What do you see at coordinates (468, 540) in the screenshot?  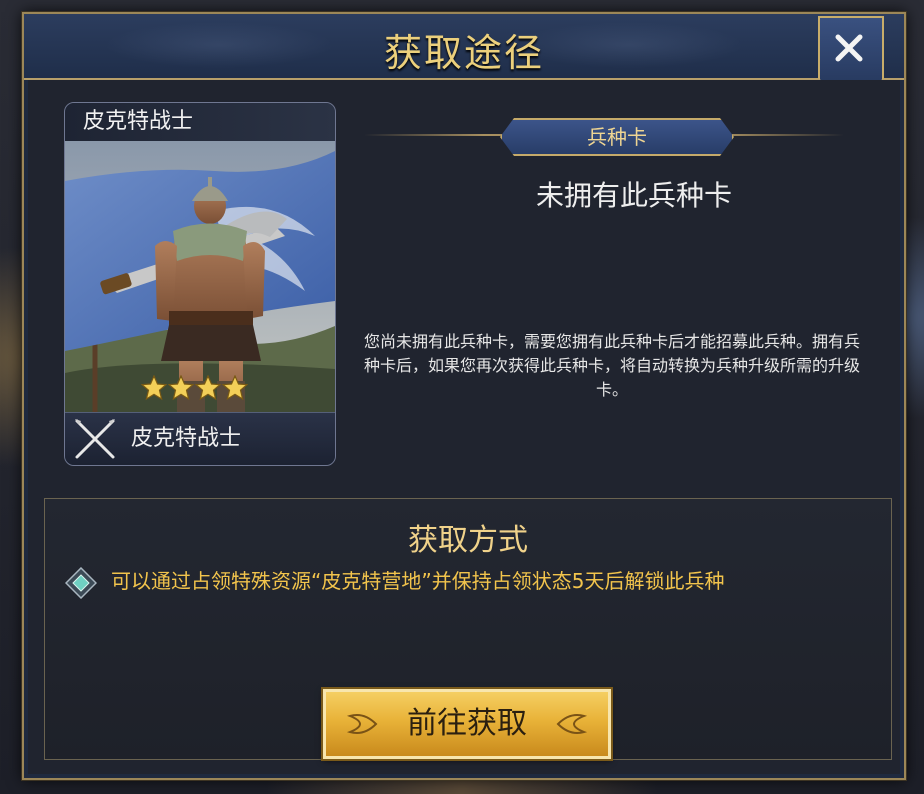 I see `method-title: 获取方式` at bounding box center [468, 540].